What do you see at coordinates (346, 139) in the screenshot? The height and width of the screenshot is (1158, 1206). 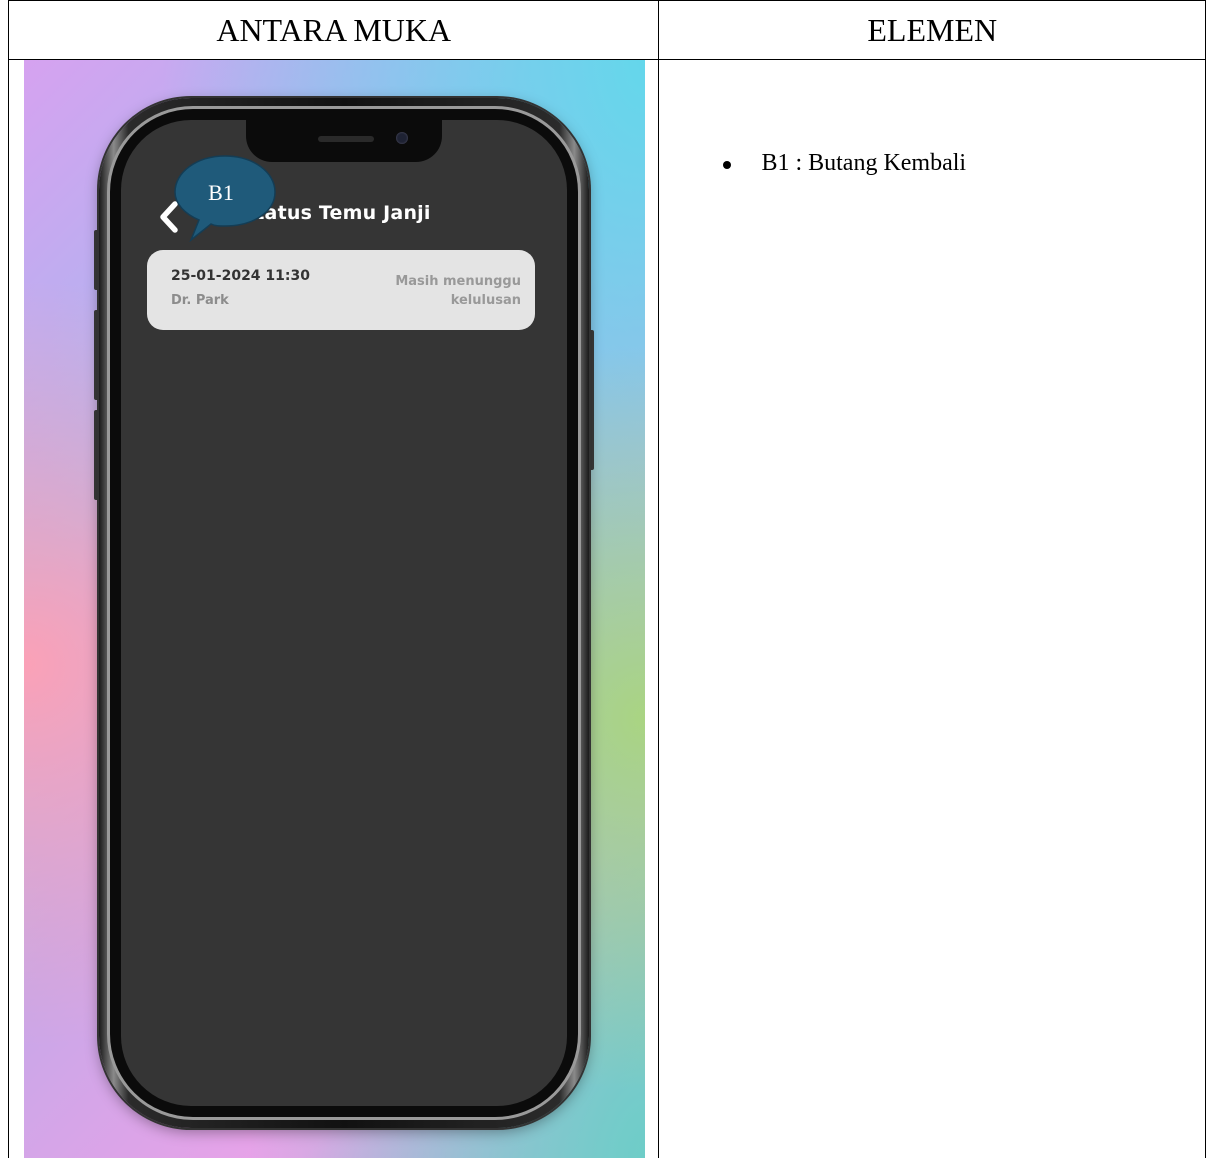 I see `speaker-grille` at bounding box center [346, 139].